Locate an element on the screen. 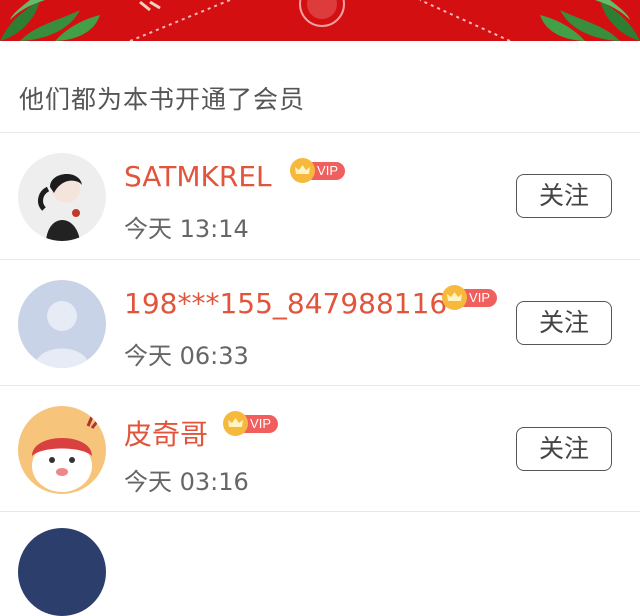 The width and height of the screenshot is (640, 616). cartoon-character-icon is located at coordinates (62, 450).